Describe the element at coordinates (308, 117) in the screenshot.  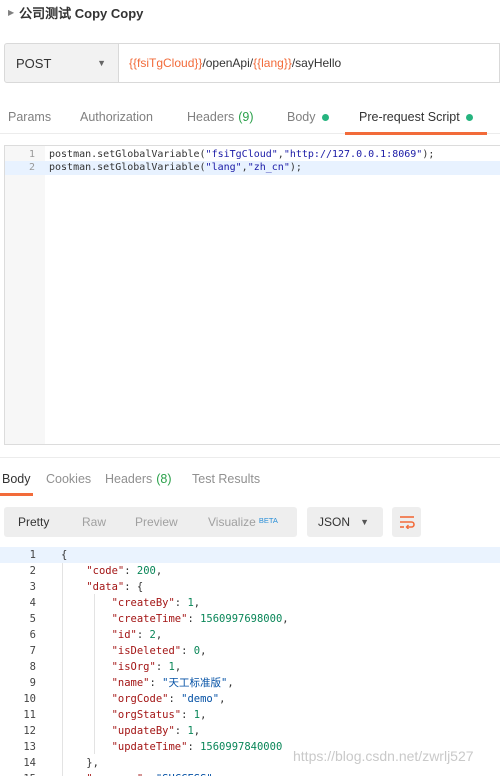
I see `tab-body: Body` at that location.